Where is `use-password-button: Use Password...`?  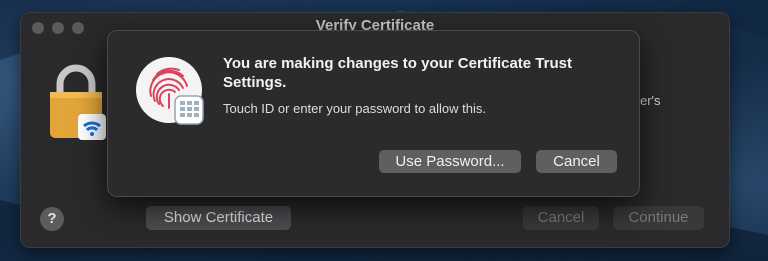 use-password-button: Use Password... is located at coordinates (450, 161).